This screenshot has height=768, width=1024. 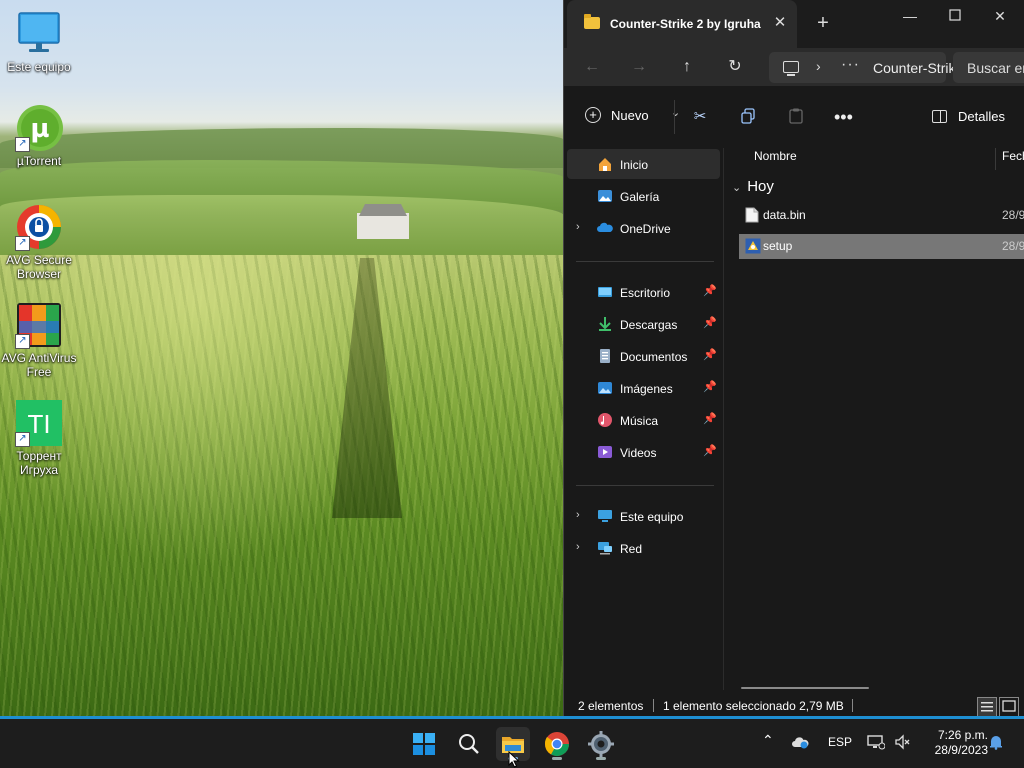 What do you see at coordinates (557, 744) in the screenshot?
I see `taskbar-chrome` at bounding box center [557, 744].